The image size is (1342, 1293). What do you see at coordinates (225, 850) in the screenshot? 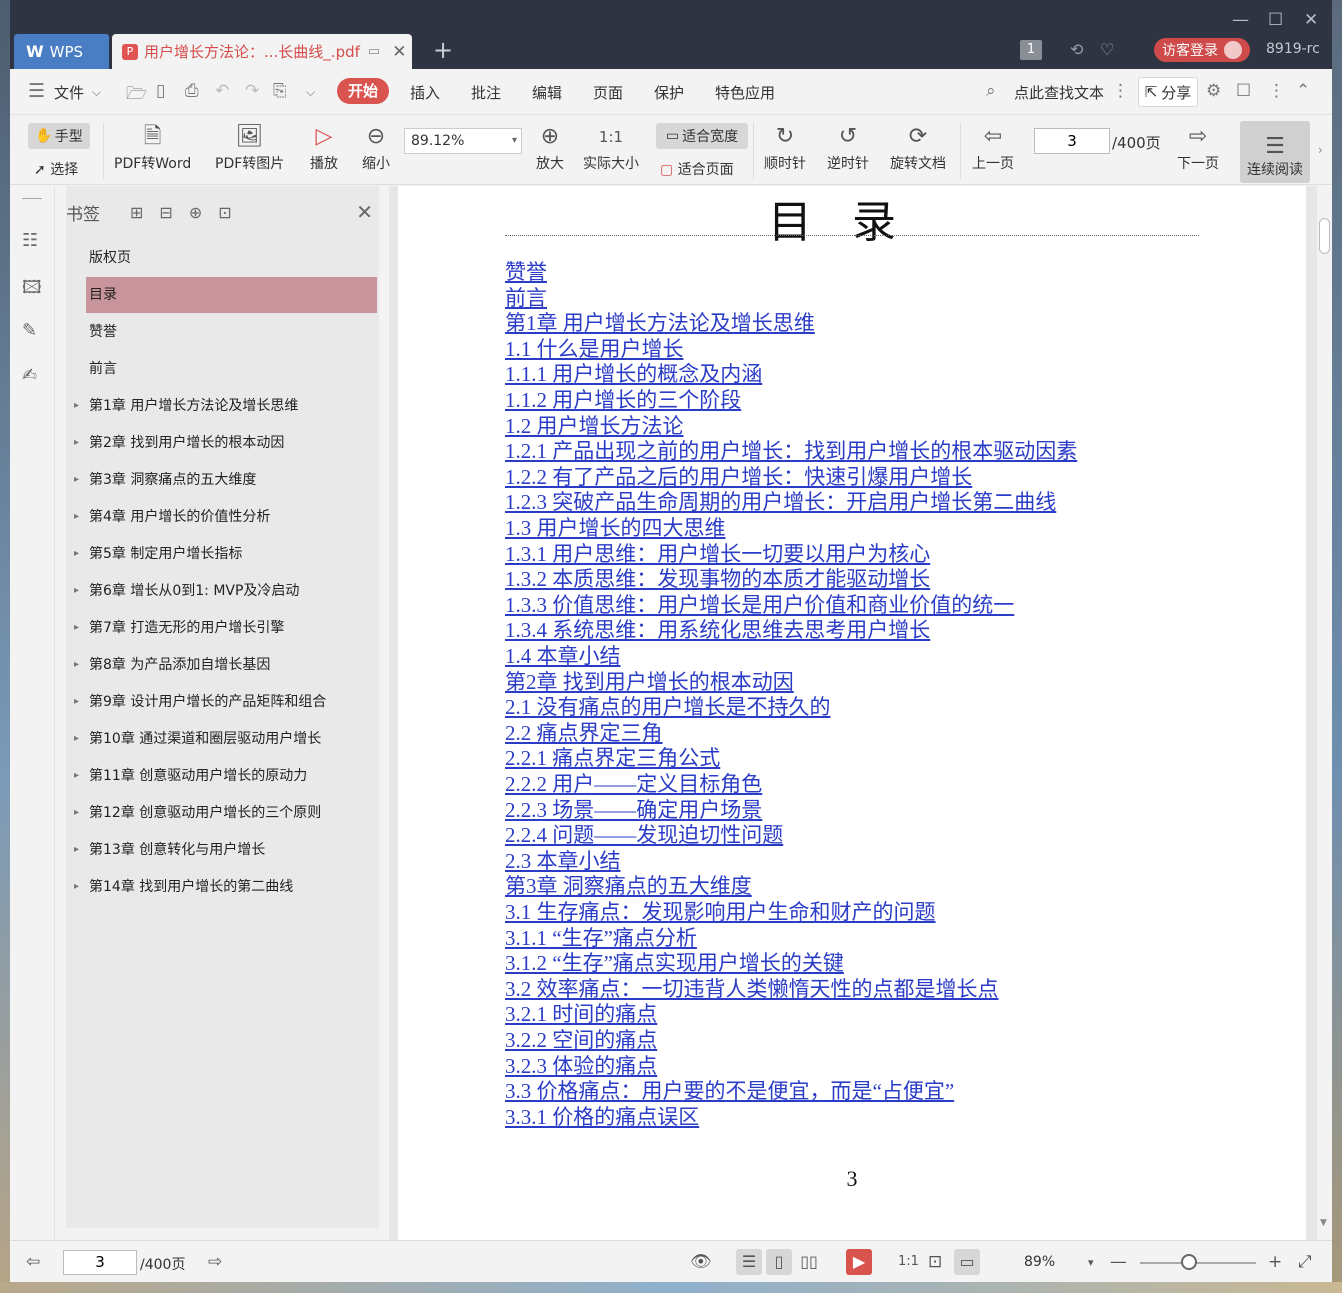
I see `bookmark-item: ▸ 第13章 创意转化与用户增长` at bounding box center [225, 850].